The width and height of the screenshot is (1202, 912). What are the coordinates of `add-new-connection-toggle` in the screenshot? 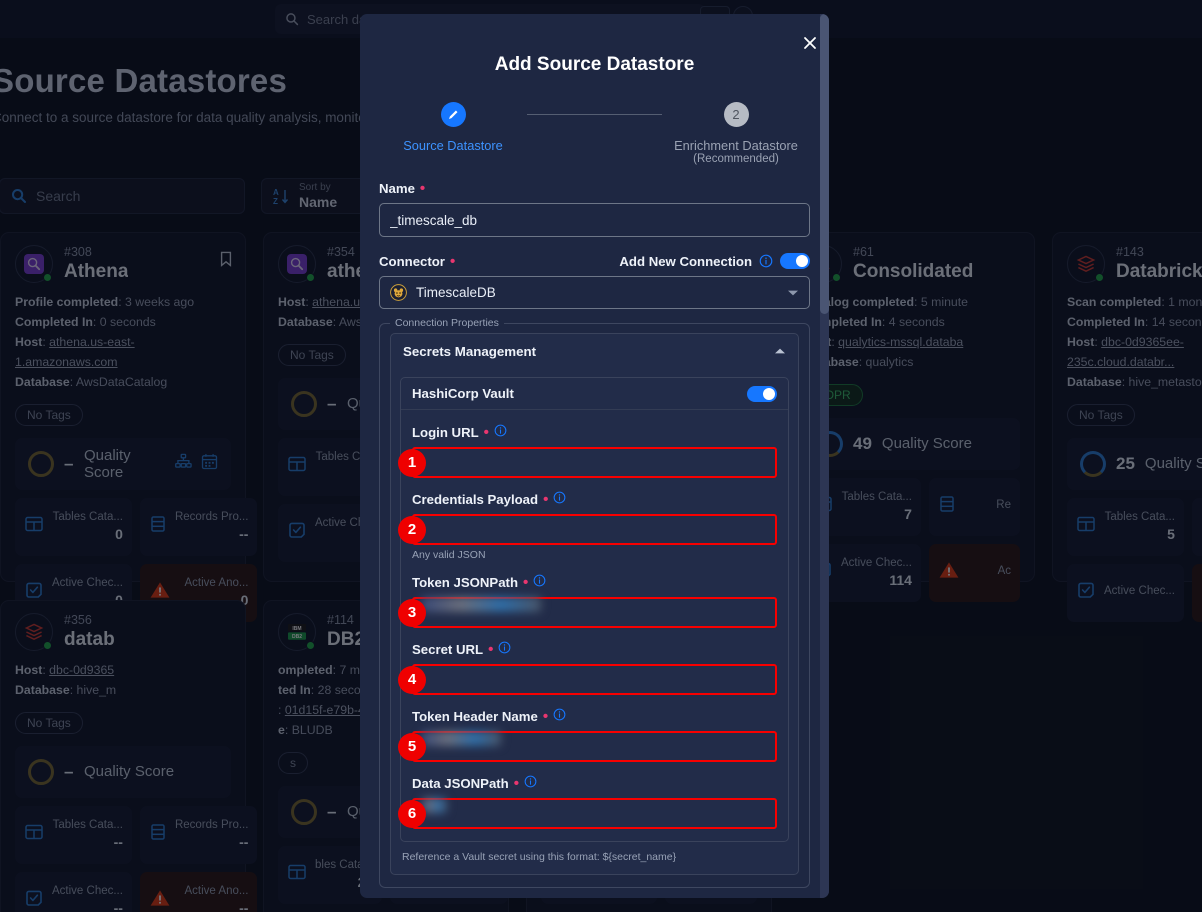 It's located at (795, 261).